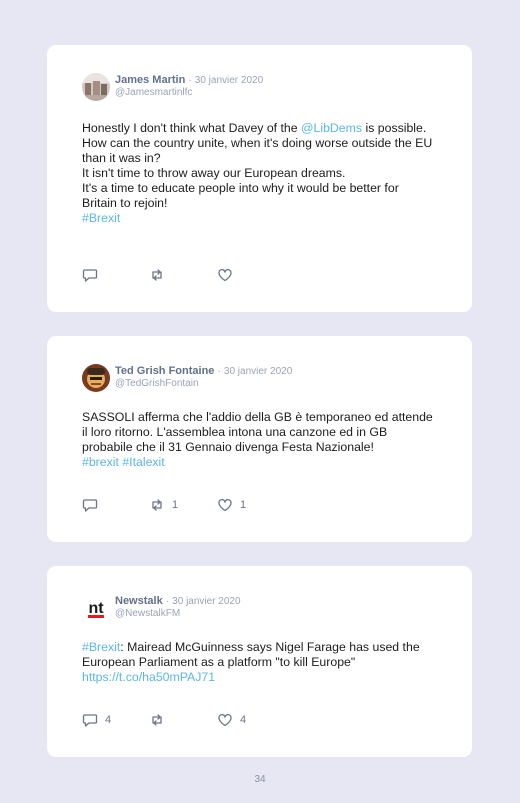 This screenshot has width=520, height=803. I want to click on avatar: nt, so click(96, 608).